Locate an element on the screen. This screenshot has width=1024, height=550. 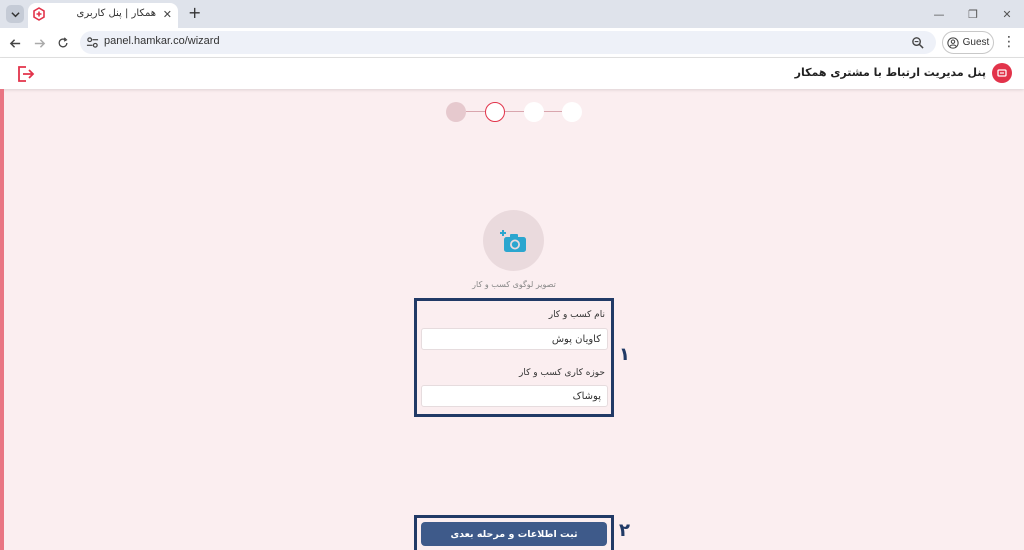
user-avatar-icon is located at coordinates (952, 42).